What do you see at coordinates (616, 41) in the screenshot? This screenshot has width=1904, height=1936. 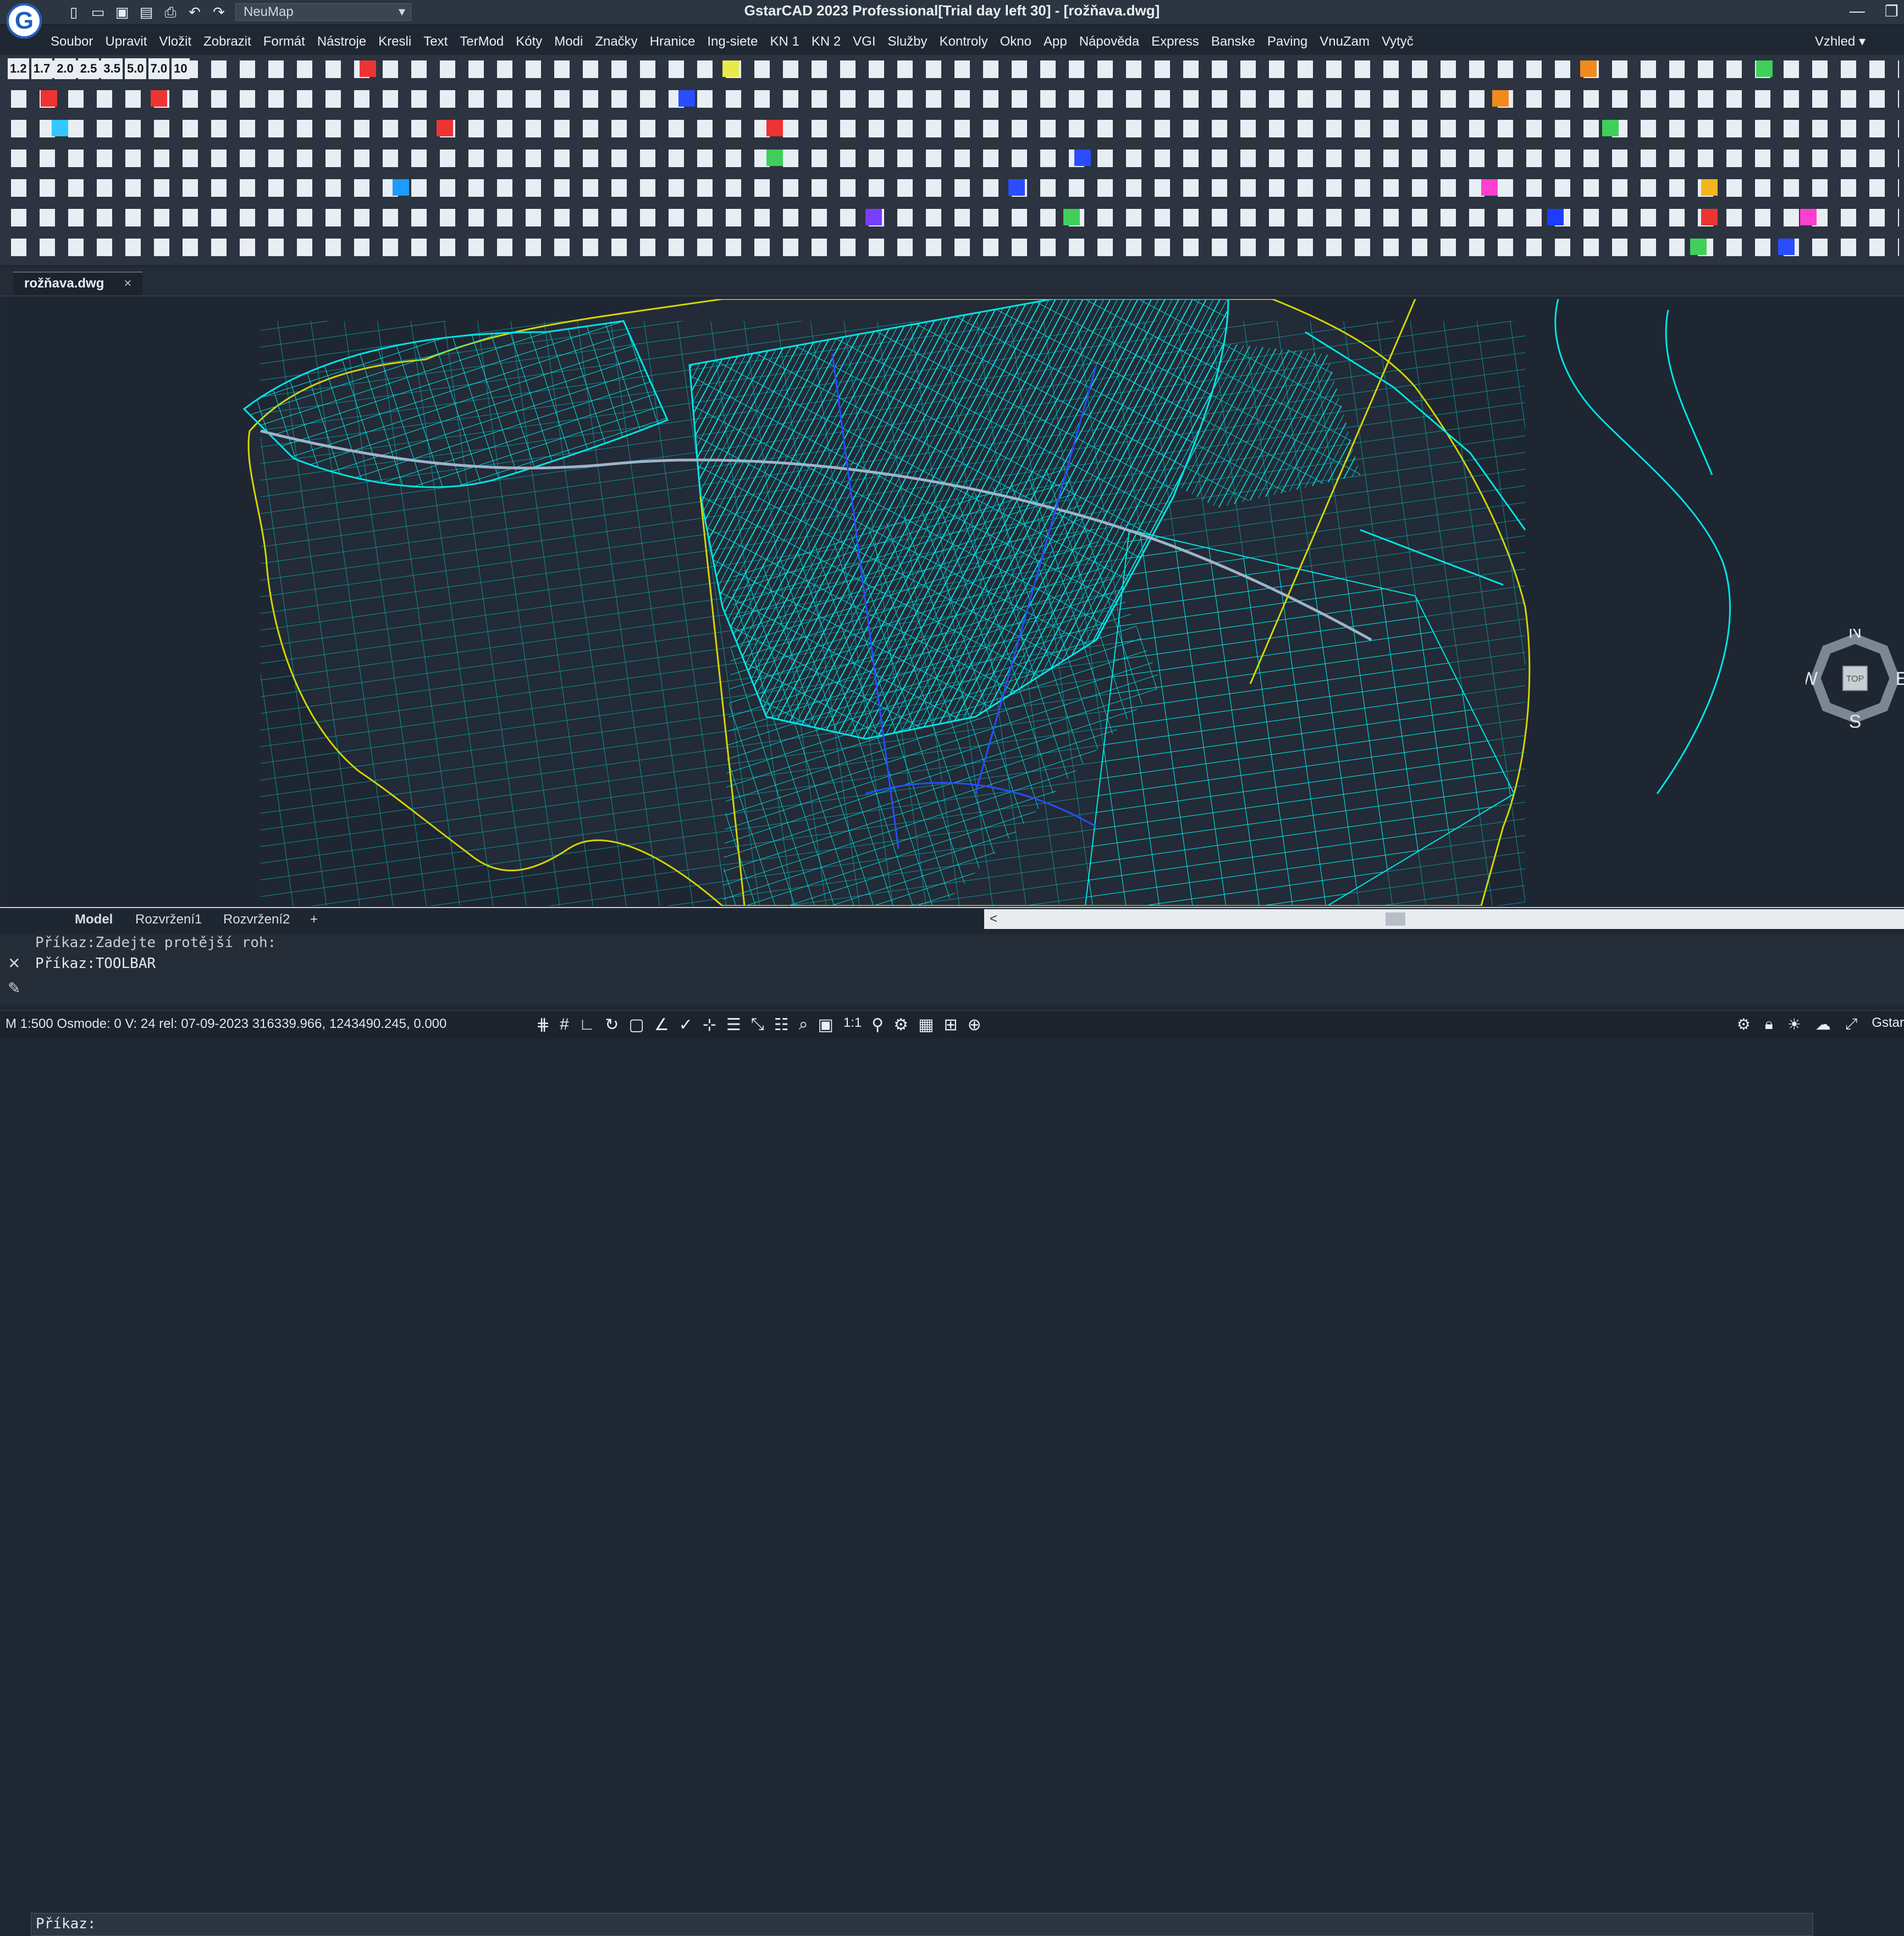 I see `menu-znacky: Značky` at bounding box center [616, 41].